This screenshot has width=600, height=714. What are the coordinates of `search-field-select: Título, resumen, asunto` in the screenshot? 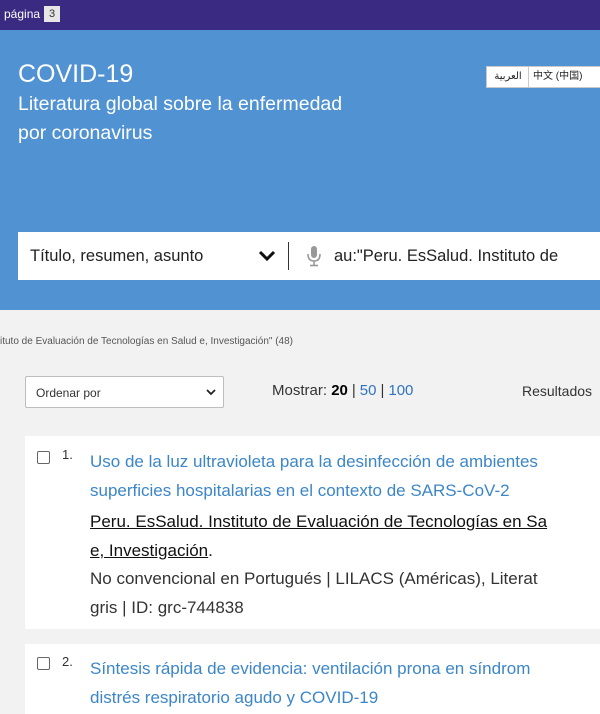 It's located at (116, 256).